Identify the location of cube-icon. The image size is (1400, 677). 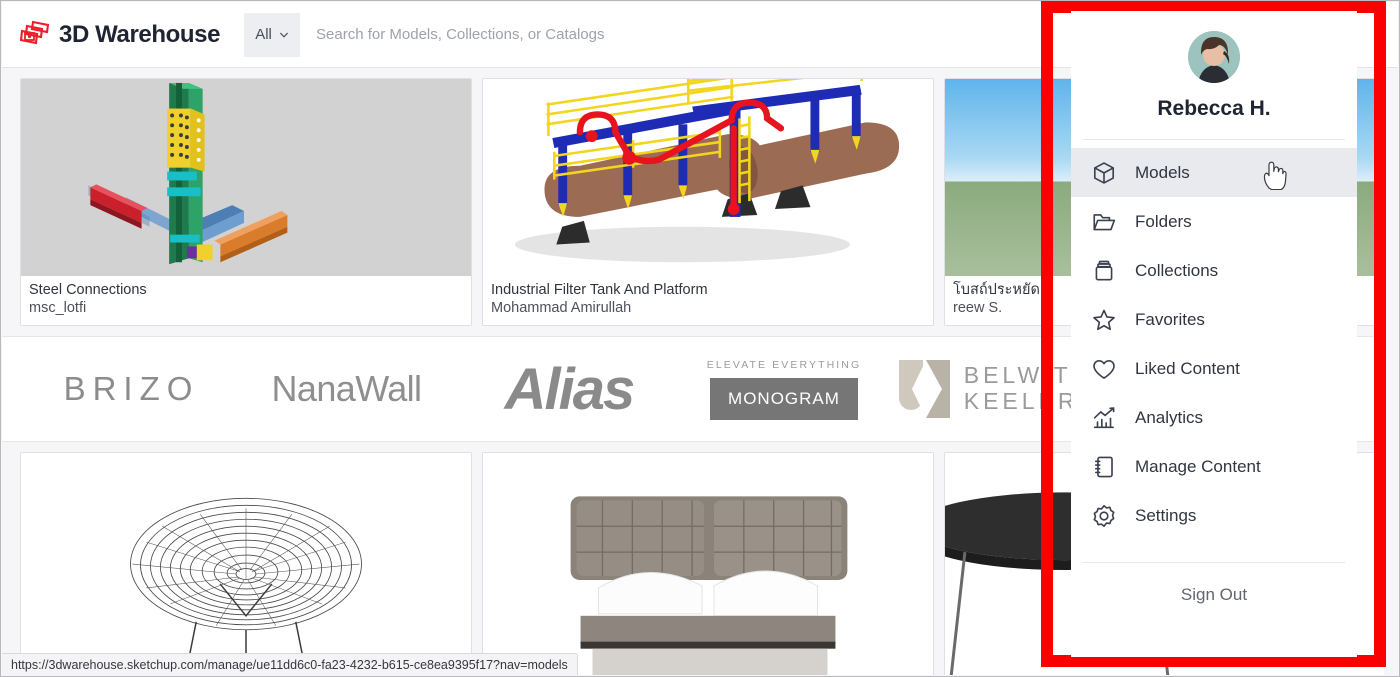
(1104, 172).